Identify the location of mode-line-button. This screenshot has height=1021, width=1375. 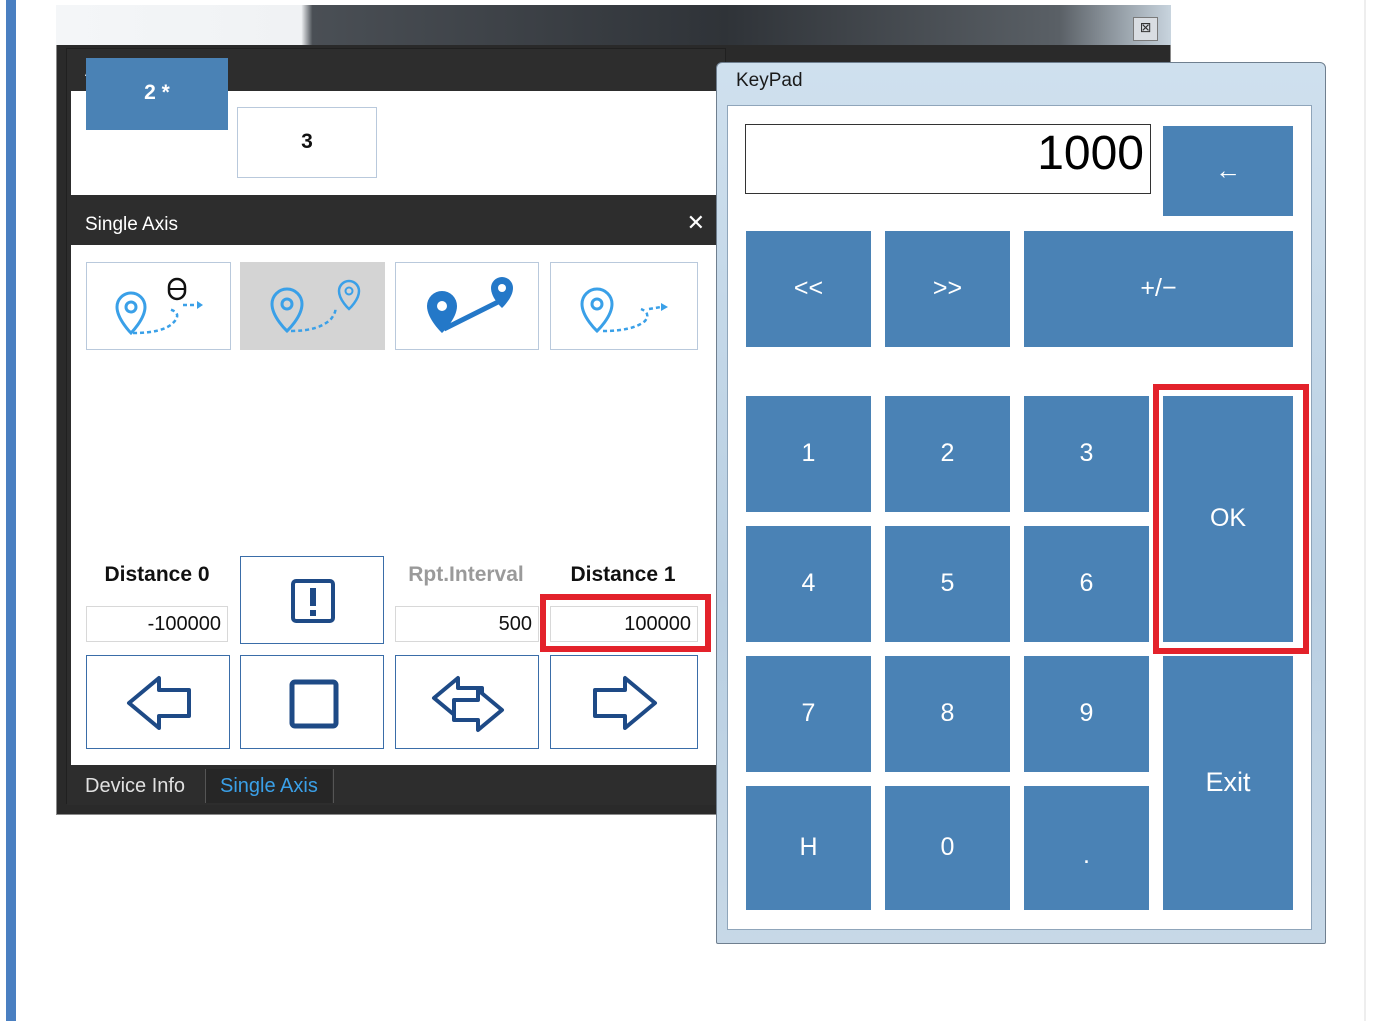
(467, 306).